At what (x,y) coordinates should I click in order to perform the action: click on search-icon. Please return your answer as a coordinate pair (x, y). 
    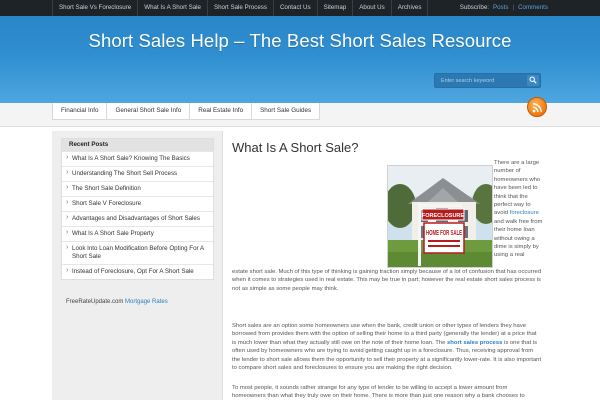
    Looking at the image, I should click on (533, 80).